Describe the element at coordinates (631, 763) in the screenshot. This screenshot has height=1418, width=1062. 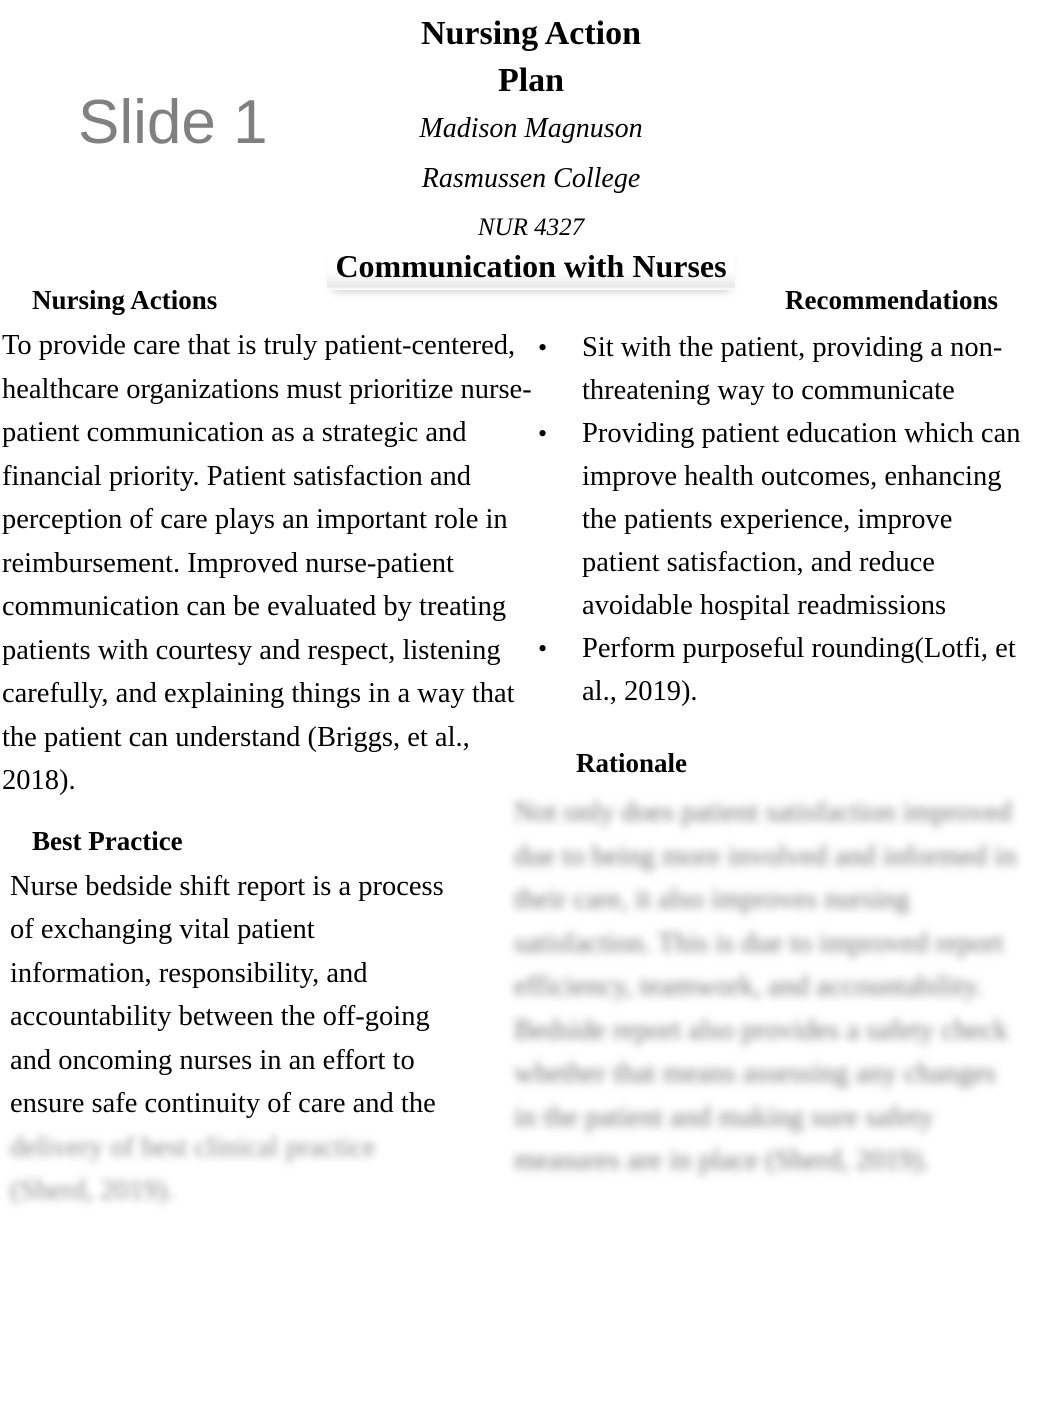
I see `rationale-heading: Rationale` at that location.